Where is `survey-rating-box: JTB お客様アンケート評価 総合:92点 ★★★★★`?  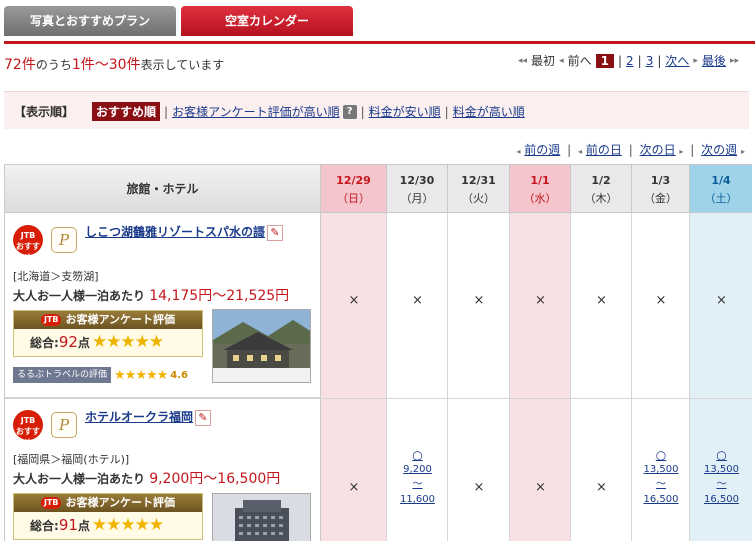
survey-rating-box: JTB お客様アンケート評価 総合:92点 ★★★★★ is located at coordinates (108, 333).